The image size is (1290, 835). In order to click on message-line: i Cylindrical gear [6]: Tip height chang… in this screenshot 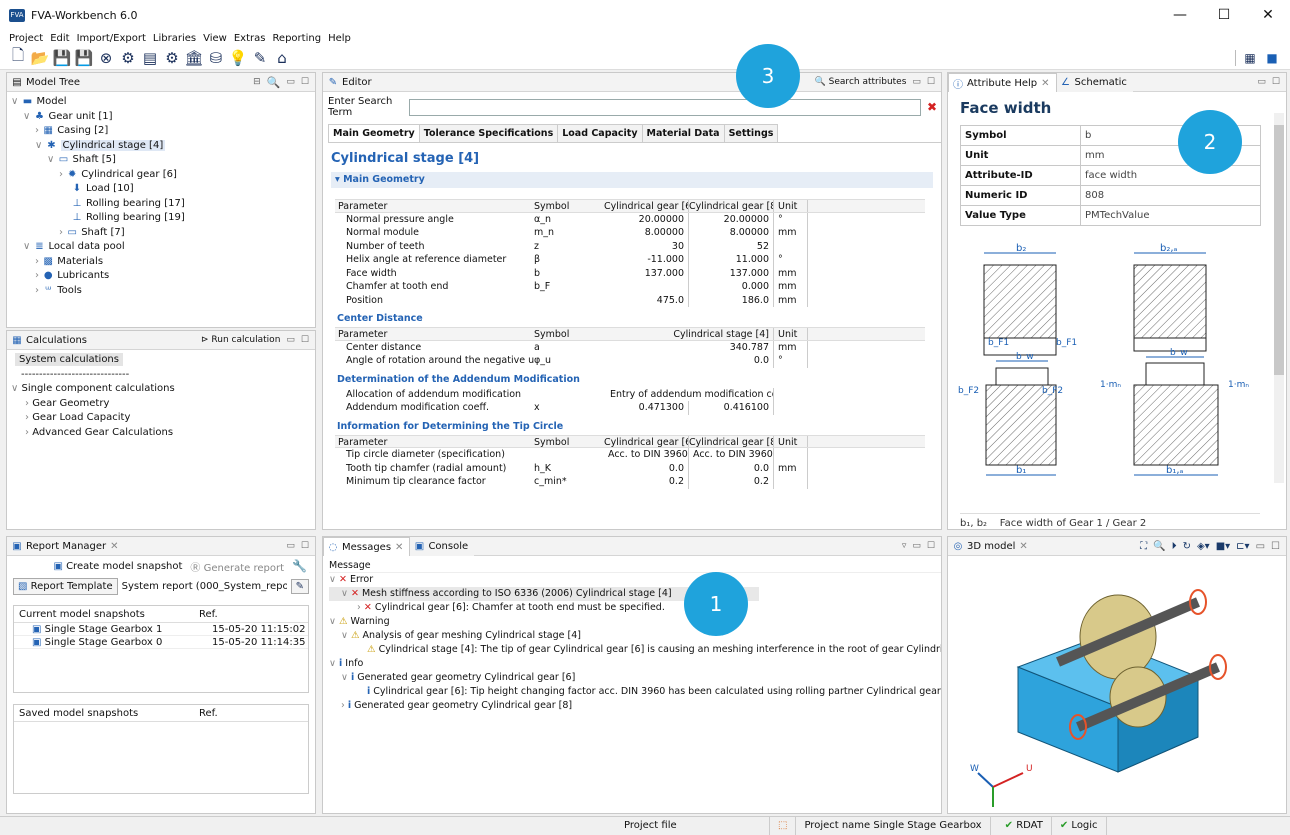, I will do `click(635, 692)`.